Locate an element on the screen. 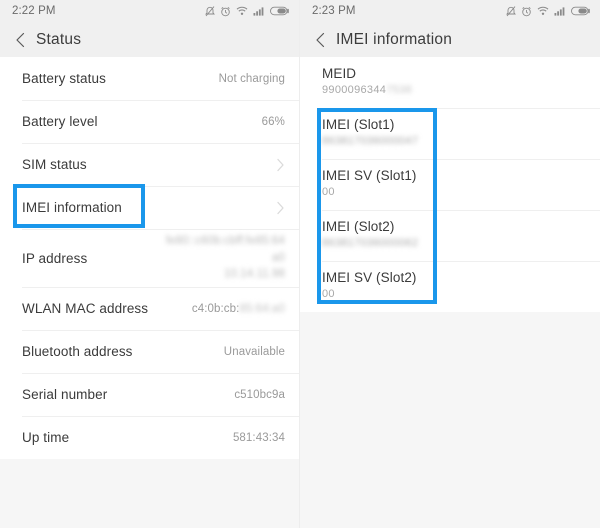  status-bar-clock: 2:22 PM is located at coordinates (34, 11).